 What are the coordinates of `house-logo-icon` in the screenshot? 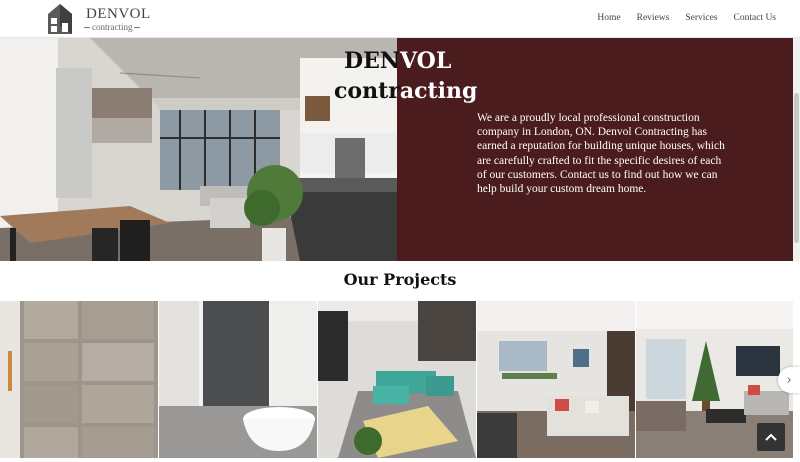 It's located at (60, 19).